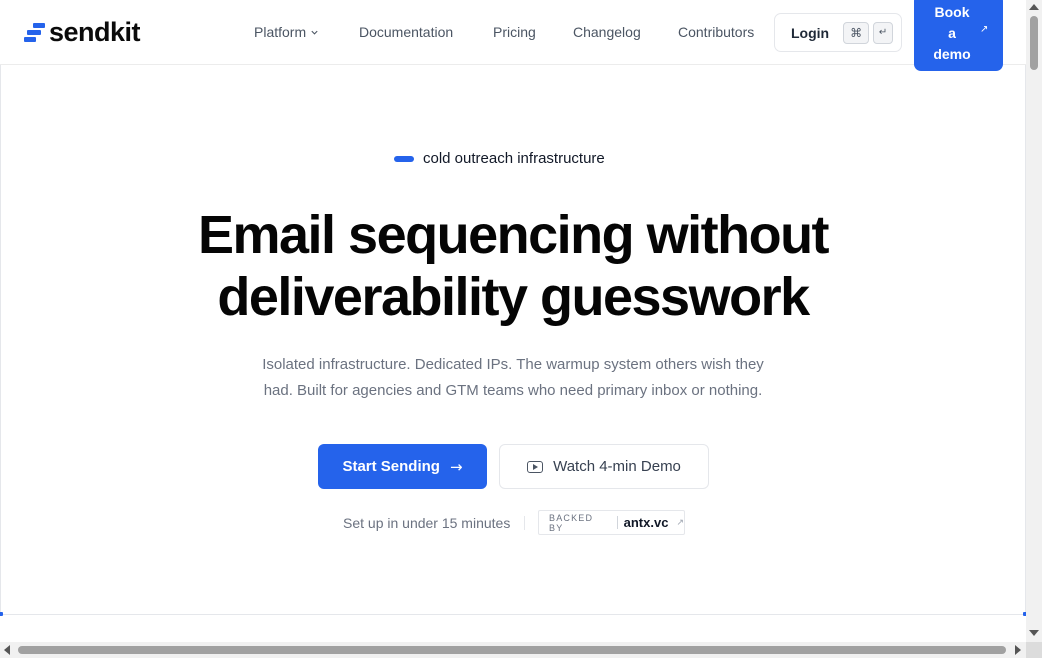 This screenshot has height=658, width=1042. Describe the element at coordinates (1034, 43) in the screenshot. I see `vertical-scroll-thumb` at that location.